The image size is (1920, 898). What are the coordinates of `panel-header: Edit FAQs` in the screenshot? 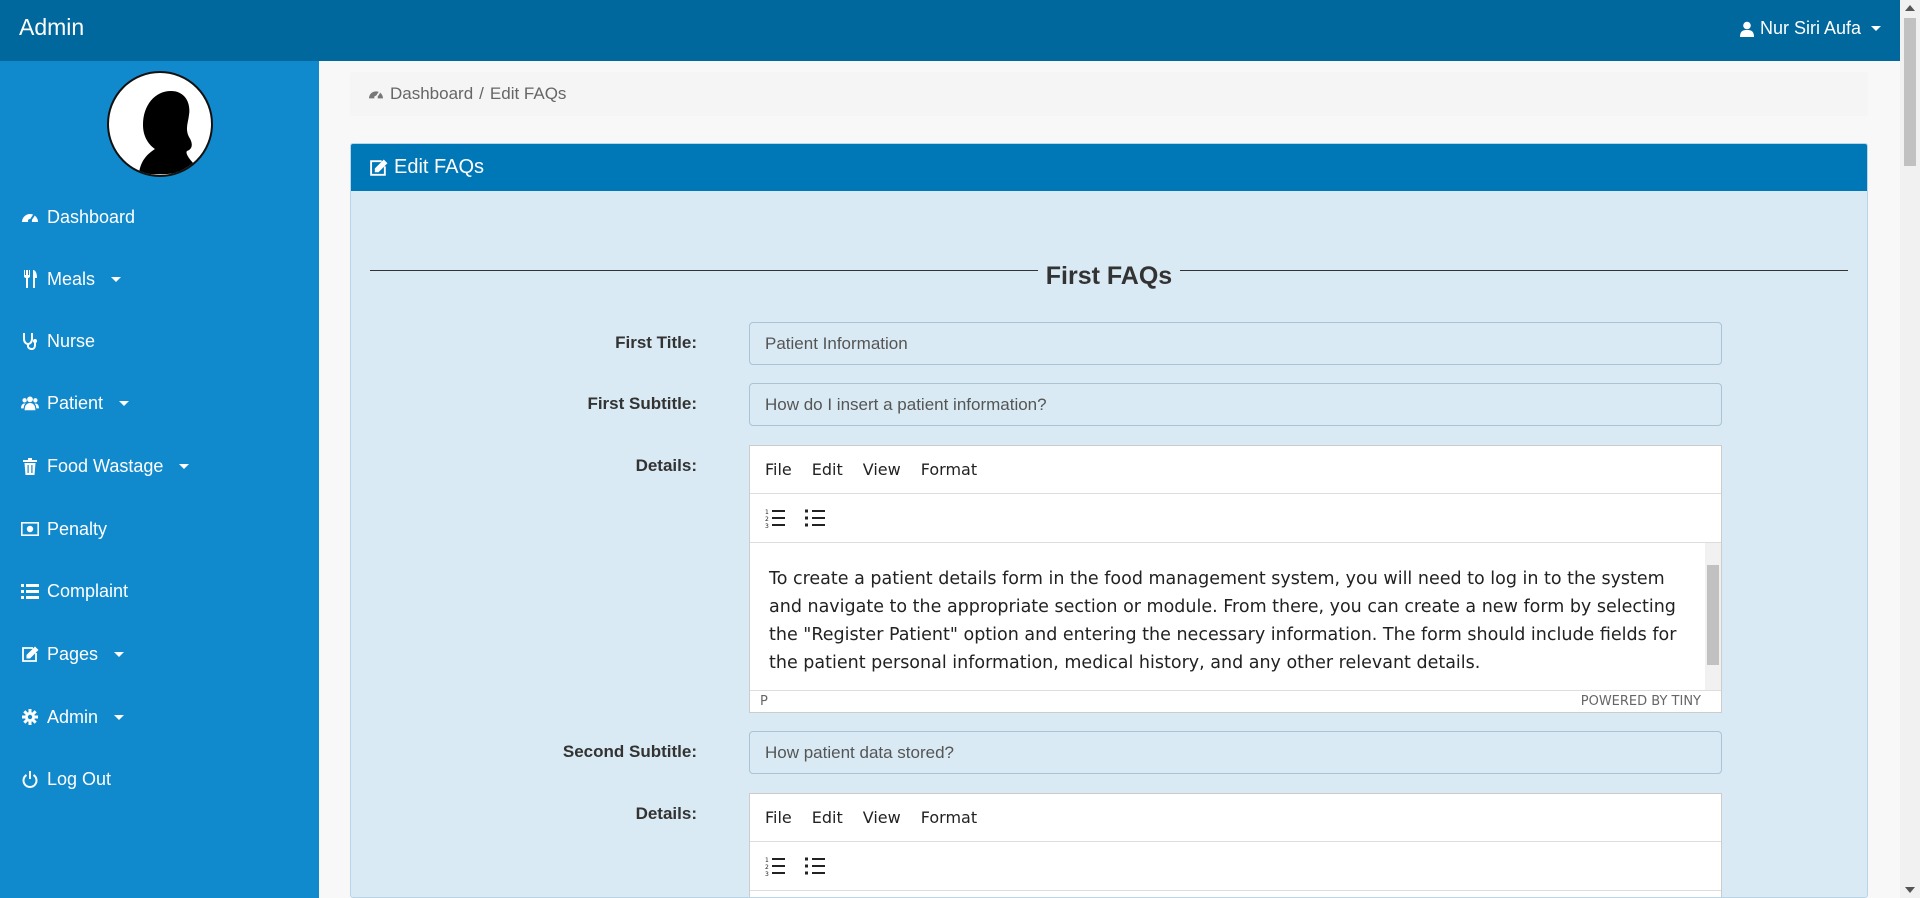 It's located at (1109, 167).